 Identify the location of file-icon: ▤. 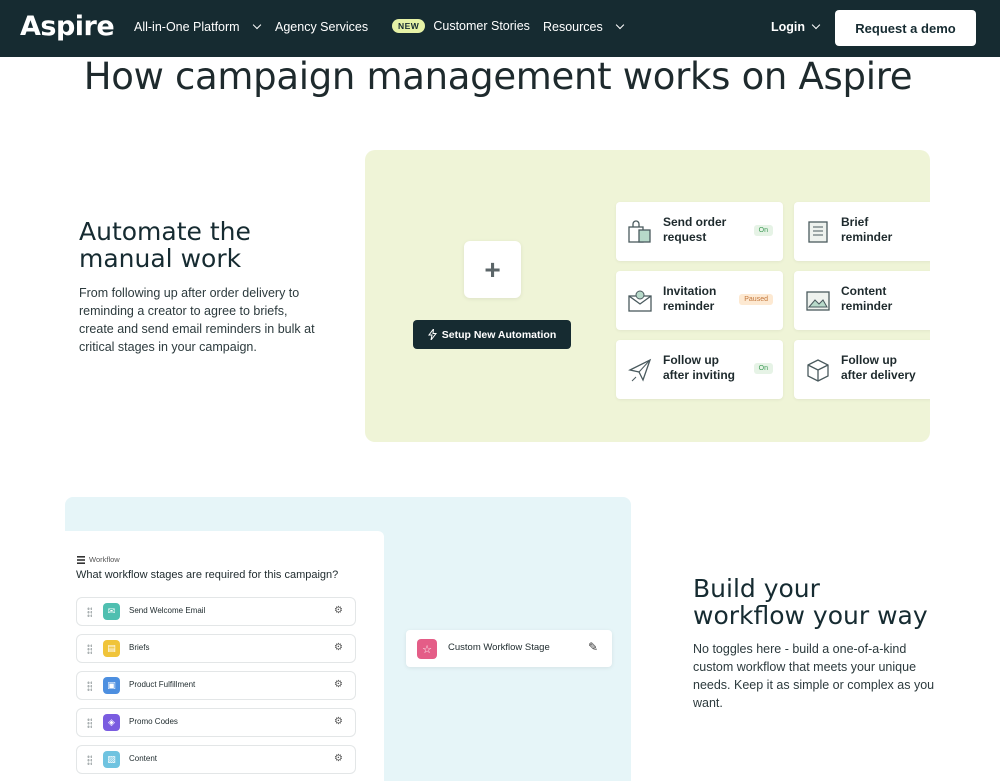
(111, 648).